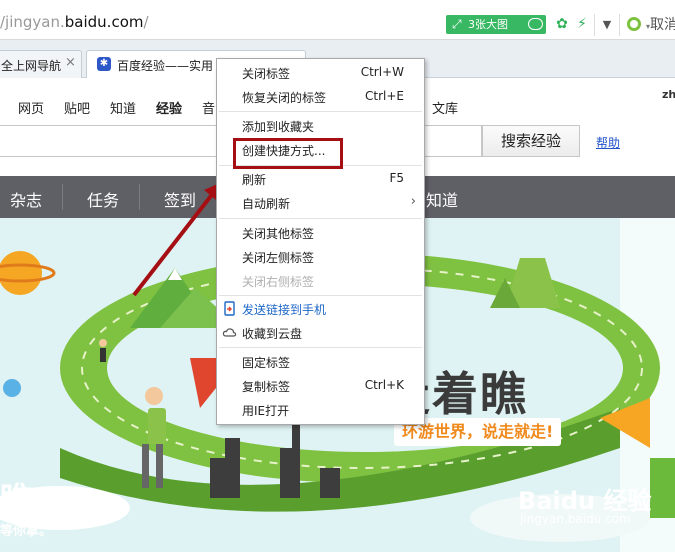 Image resolution: width=675 pixels, height=552 pixels. Describe the element at coordinates (320, 281) in the screenshot. I see `menu-close-right-tabs: 关闭右侧标签` at that location.